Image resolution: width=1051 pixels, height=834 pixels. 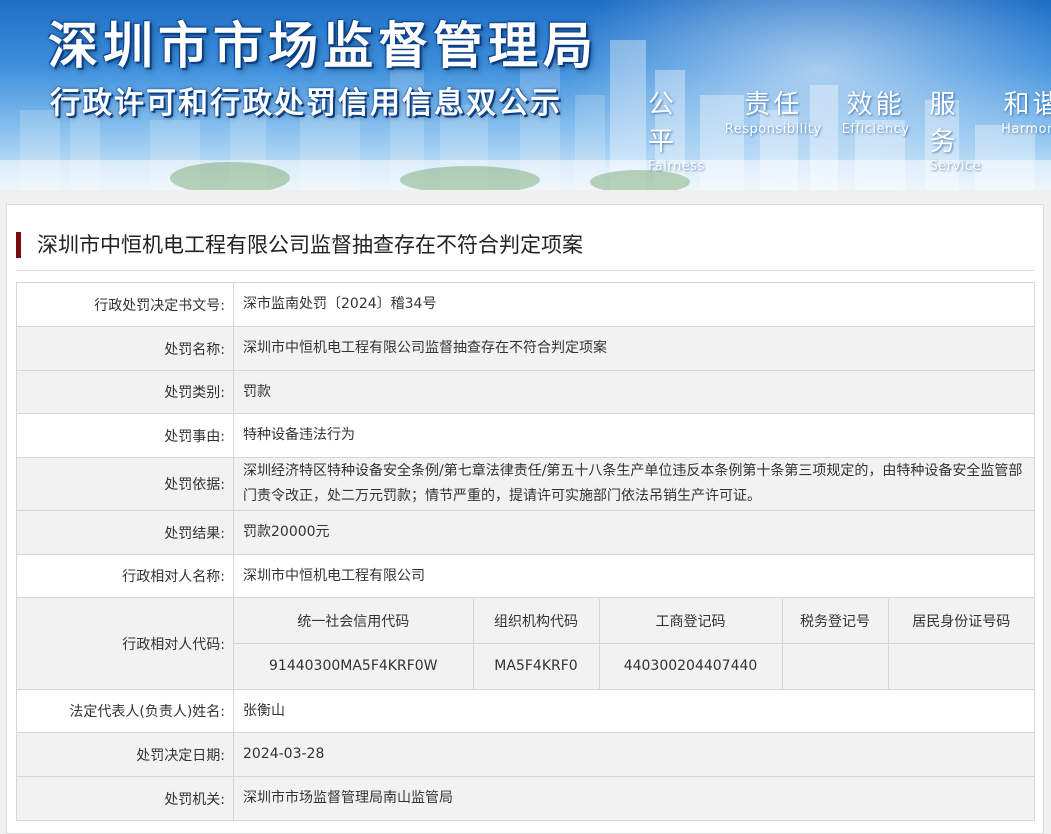 I want to click on table-row: 行政相对人名称: 深圳市中恒机电工程有限公司, so click(x=525, y=576).